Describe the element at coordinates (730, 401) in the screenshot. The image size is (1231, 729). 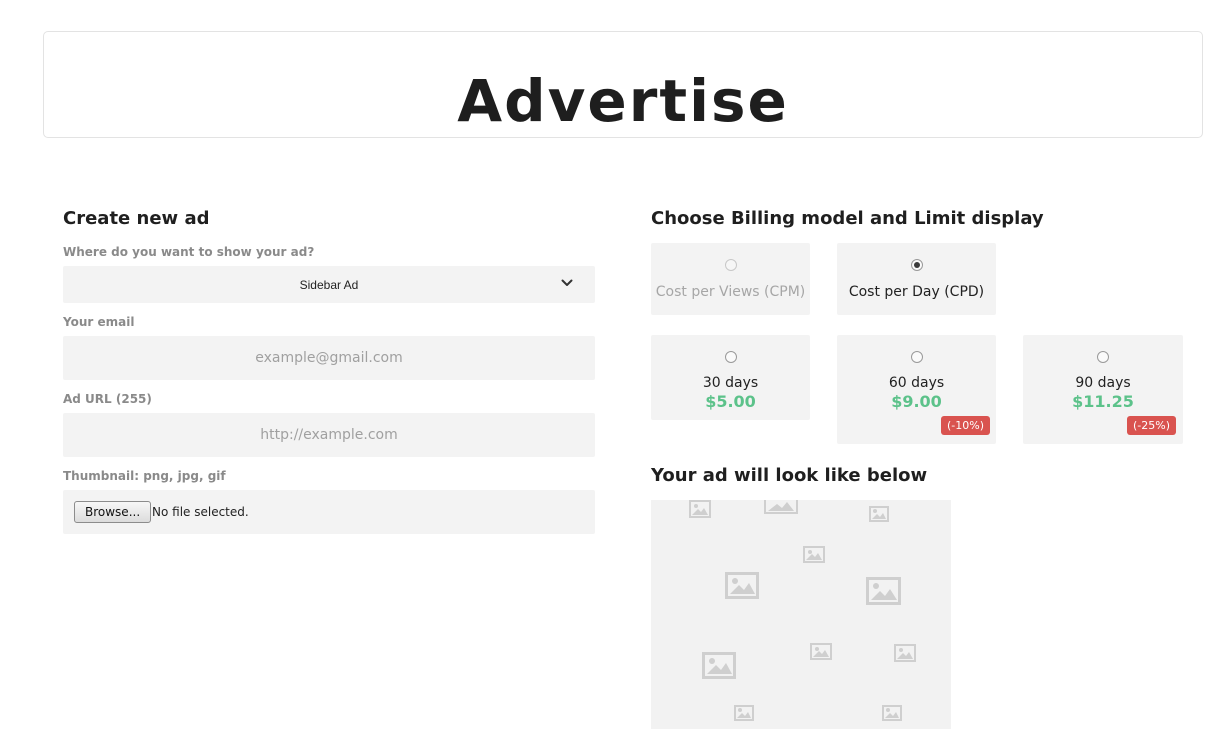
I see `duration-30-price: $5.00` at that location.